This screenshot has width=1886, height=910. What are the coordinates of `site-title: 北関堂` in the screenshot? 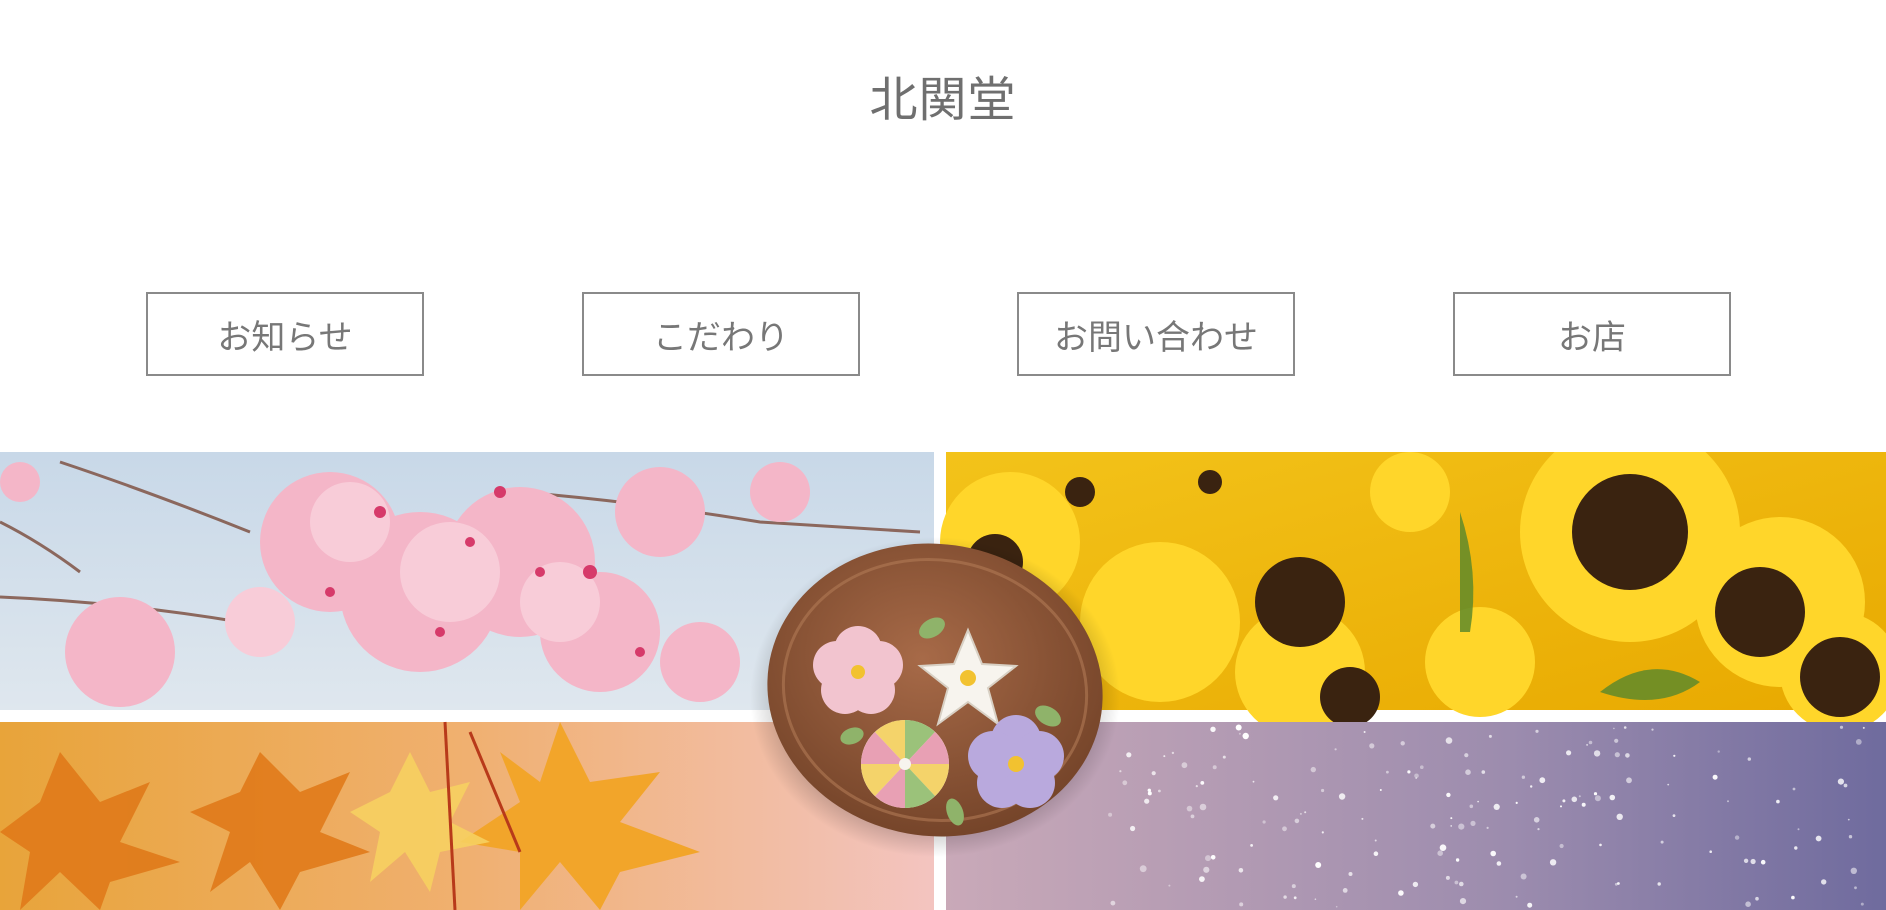 It's located at (943, 100).